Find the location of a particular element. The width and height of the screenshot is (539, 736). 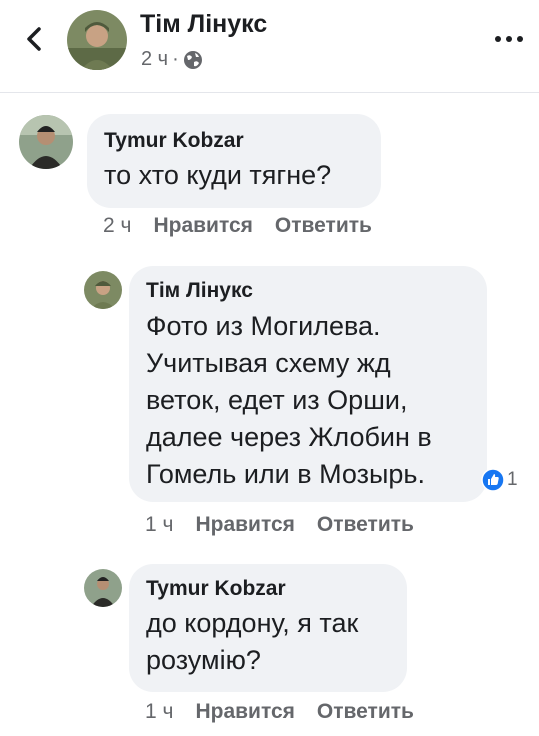

comment-actions: 2 ч Нравится Ответить is located at coordinates (237, 226).